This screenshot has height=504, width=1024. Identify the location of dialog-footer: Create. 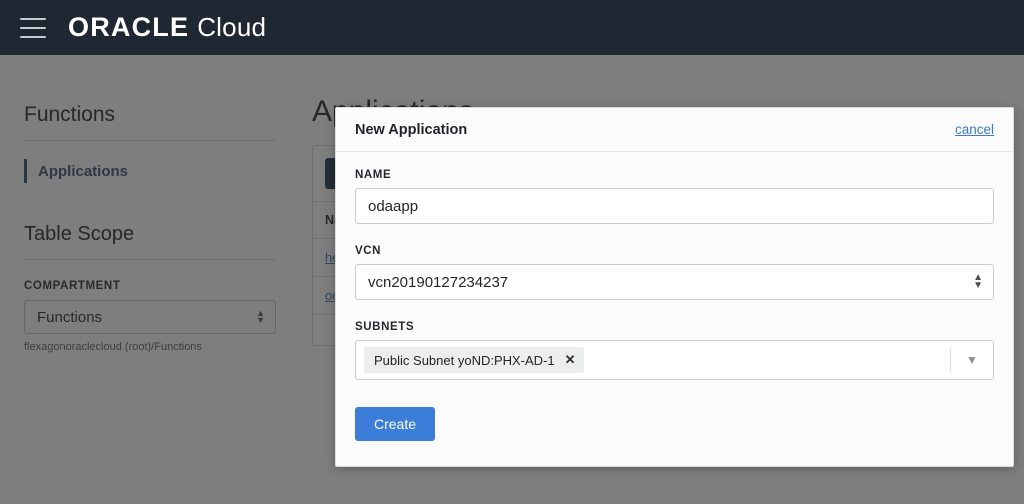
(674, 423).